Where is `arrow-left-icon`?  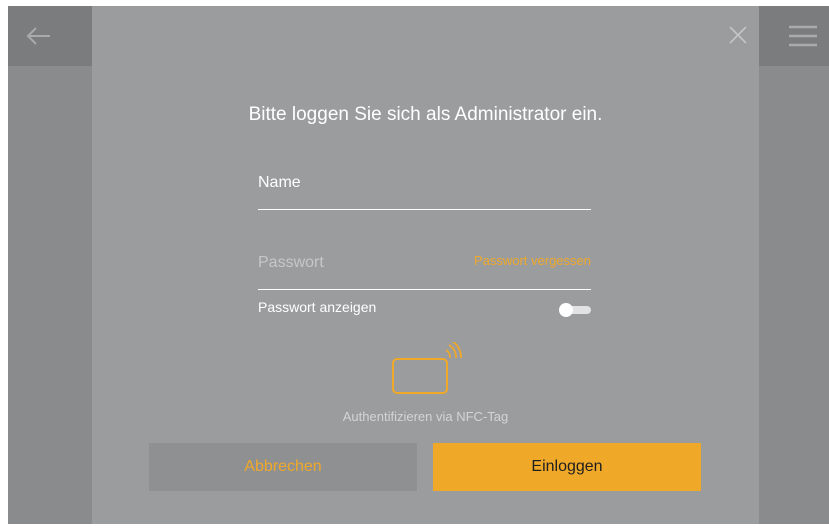
arrow-left-icon is located at coordinates (38, 36).